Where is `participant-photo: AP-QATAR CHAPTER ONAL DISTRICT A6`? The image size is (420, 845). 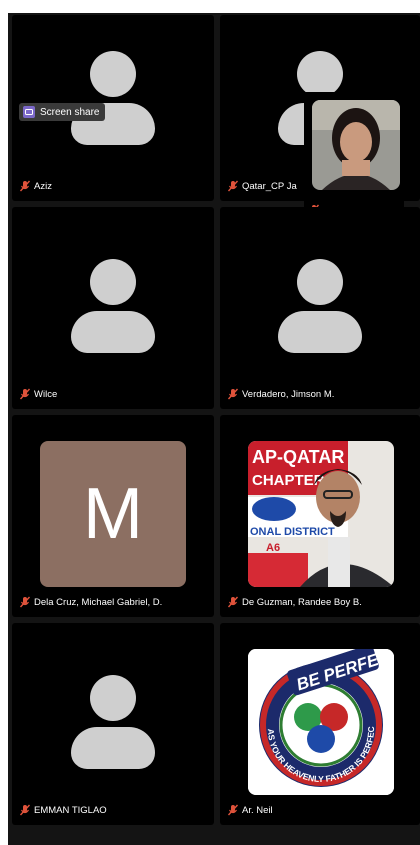 participant-photo: AP-QATAR CHAPTER ONAL DISTRICT A6 is located at coordinates (321, 514).